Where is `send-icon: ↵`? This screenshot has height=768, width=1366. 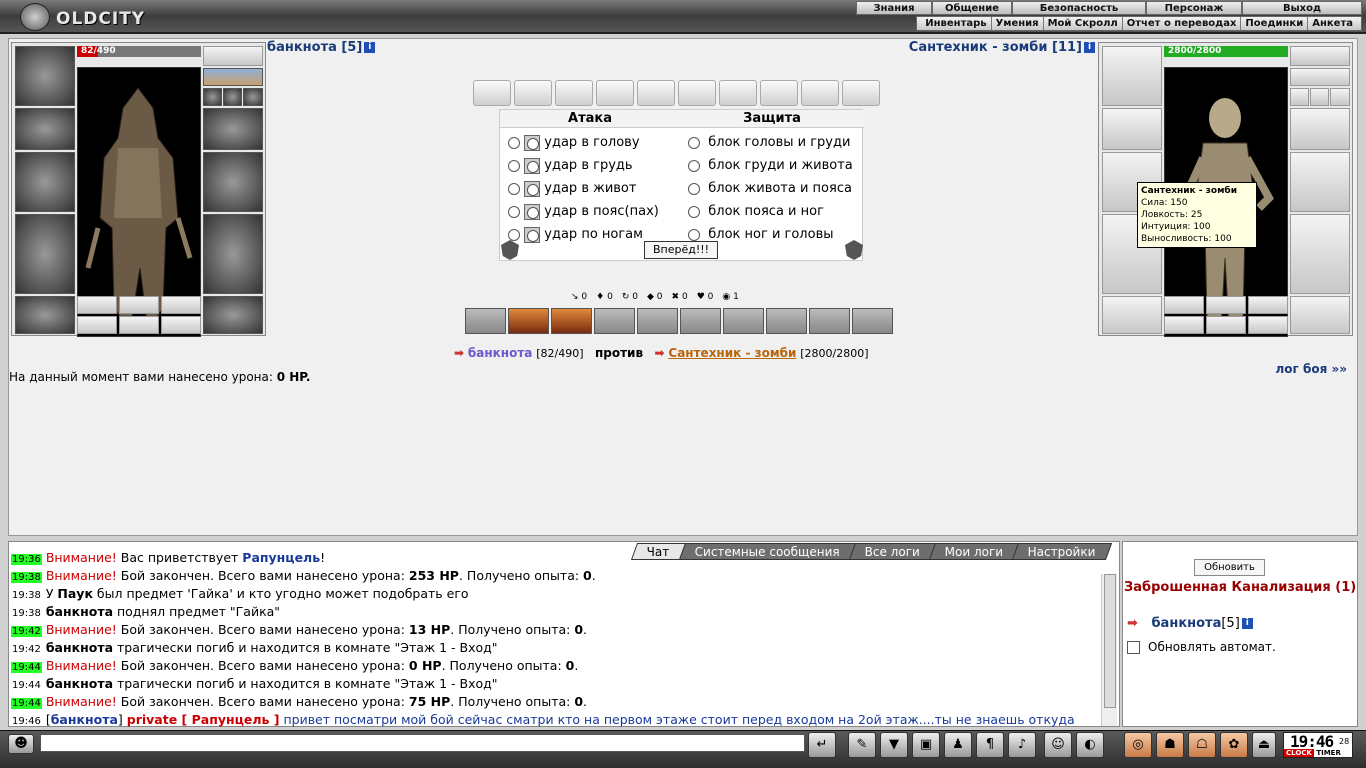 send-icon: ↵ is located at coordinates (822, 745).